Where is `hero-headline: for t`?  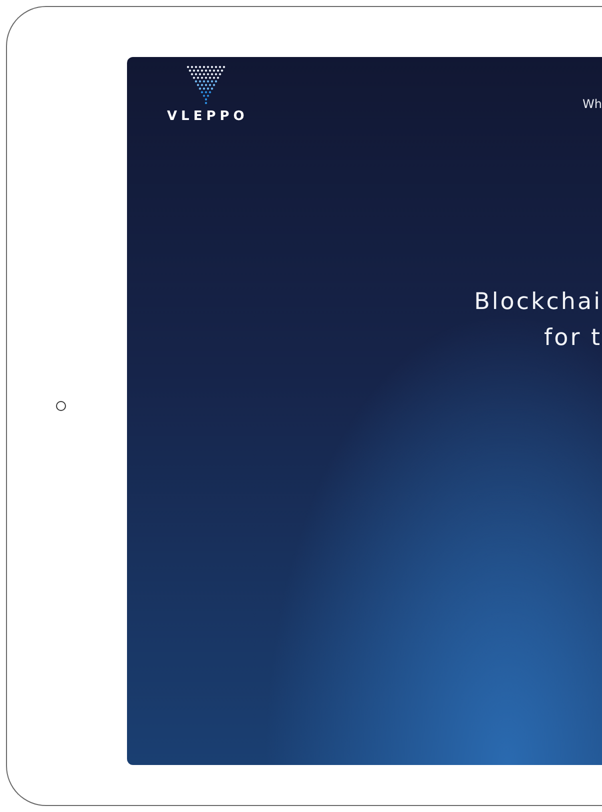
hero-headline: for t is located at coordinates (573, 338).